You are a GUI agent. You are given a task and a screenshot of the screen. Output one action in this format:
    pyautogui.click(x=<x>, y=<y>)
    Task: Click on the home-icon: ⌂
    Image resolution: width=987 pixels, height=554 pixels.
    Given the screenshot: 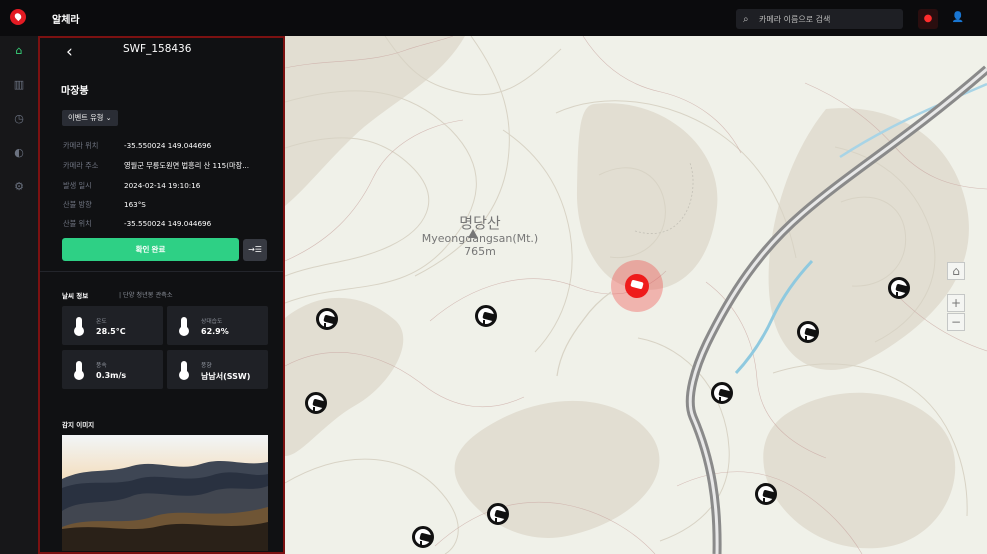 What is the action you would take?
    pyautogui.click(x=19, y=51)
    